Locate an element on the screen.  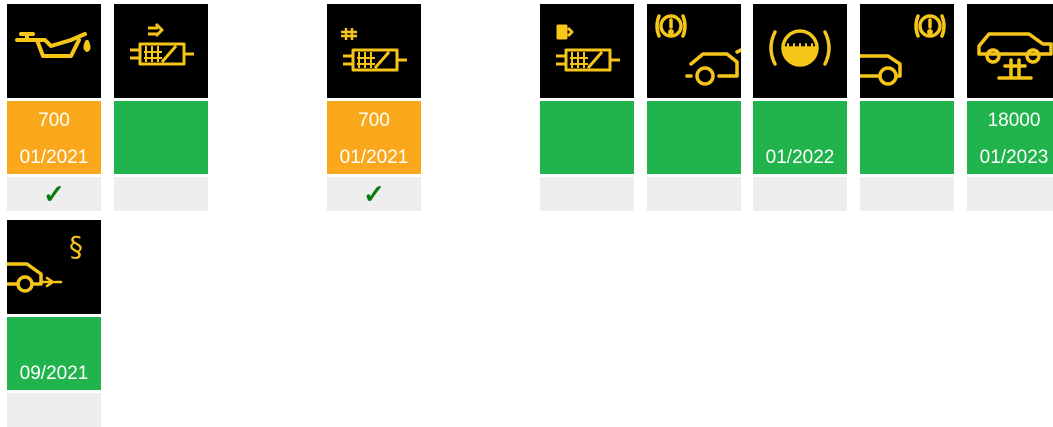
status-panel: 18000 01/2023 is located at coordinates (1010, 137).